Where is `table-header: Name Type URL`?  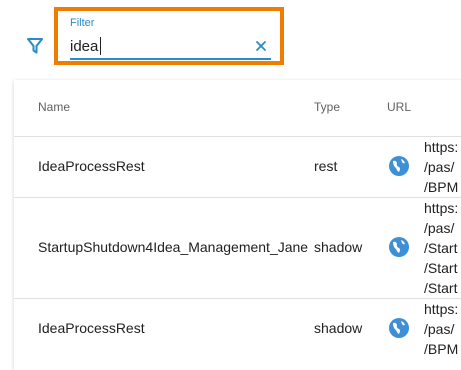 table-header: Name Type URL is located at coordinates (237, 108).